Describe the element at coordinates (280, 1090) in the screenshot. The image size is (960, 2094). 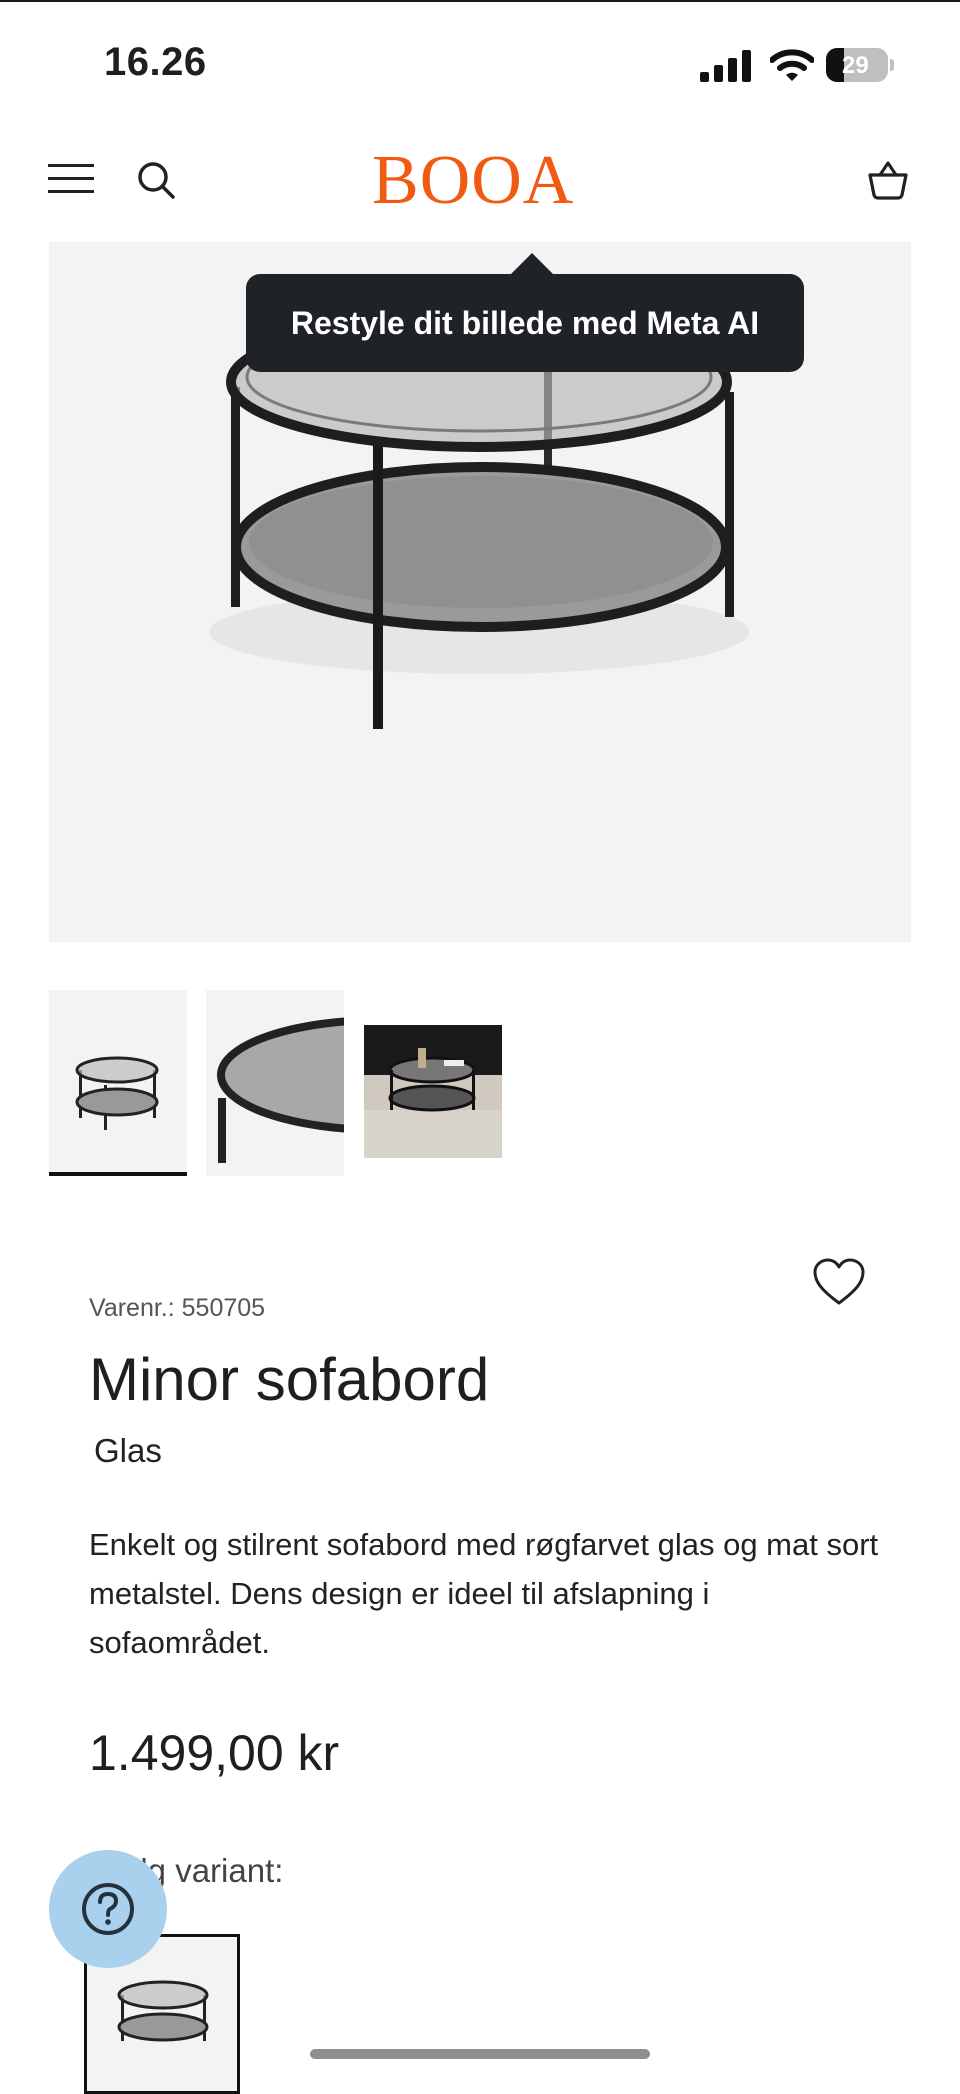
I see `glass-top-closeup-image` at that location.